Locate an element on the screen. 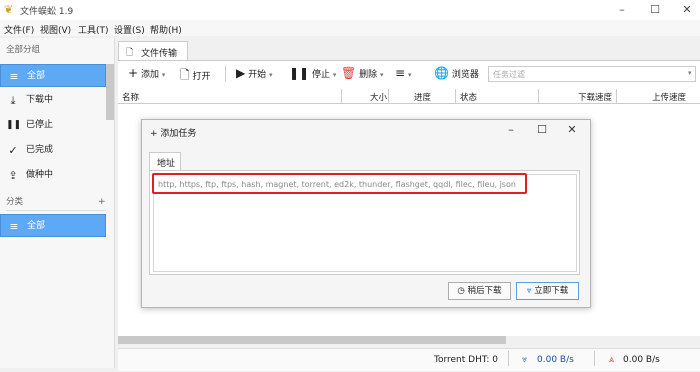 Image resolution: width=700 pixels, height=372 pixels. sidebar-item-stopped: ❚❚ 已停止 is located at coordinates (53, 125).